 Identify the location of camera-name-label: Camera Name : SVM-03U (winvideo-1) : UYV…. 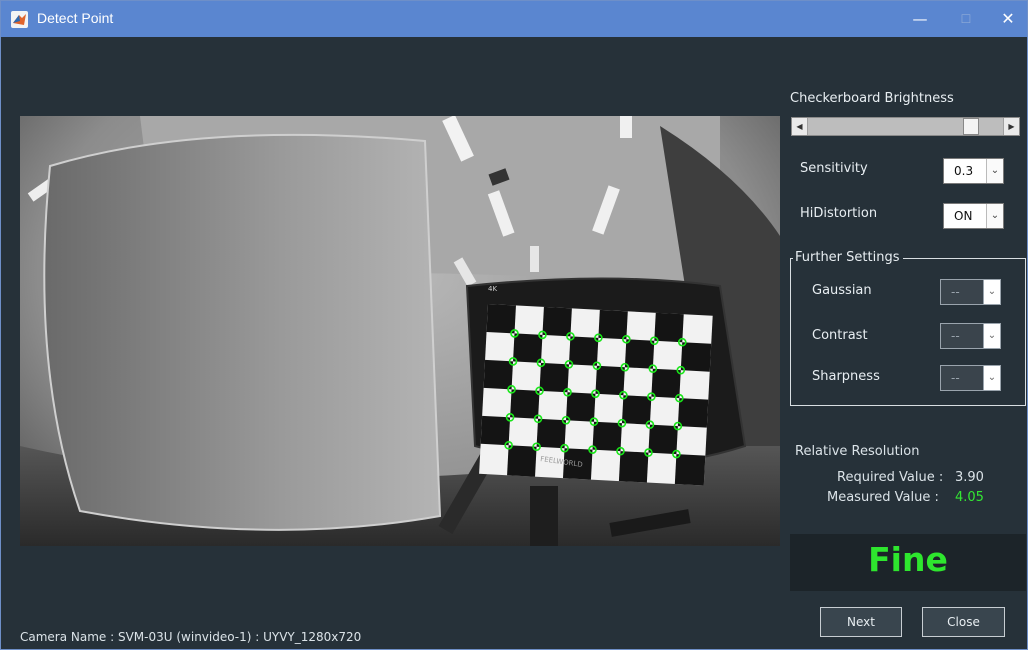
(191, 637).